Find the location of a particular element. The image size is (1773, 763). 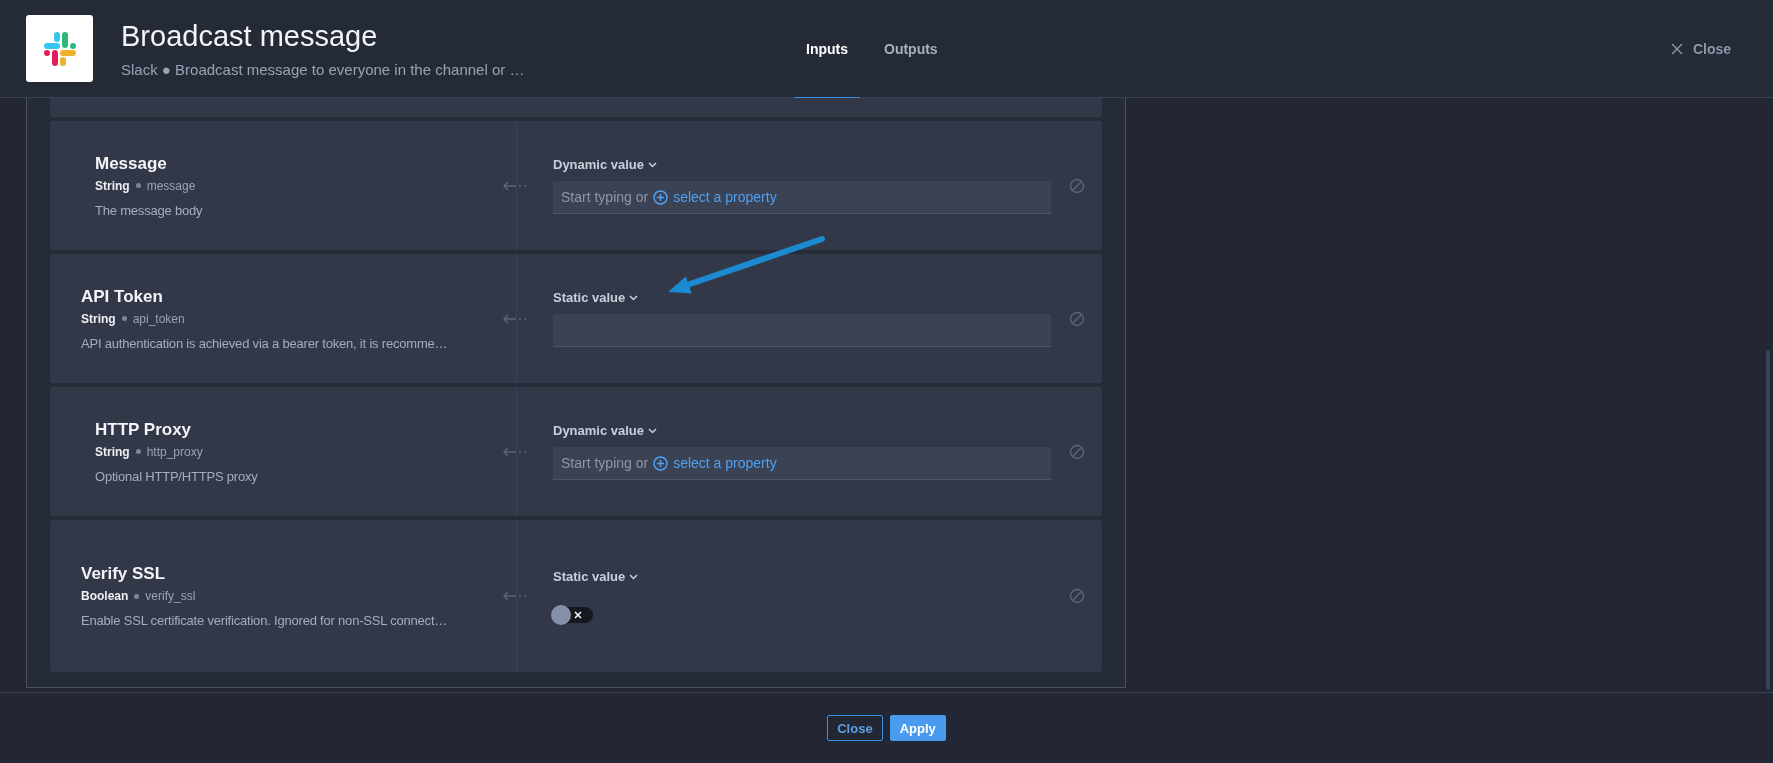

apply-button: Apply is located at coordinates (917, 728).